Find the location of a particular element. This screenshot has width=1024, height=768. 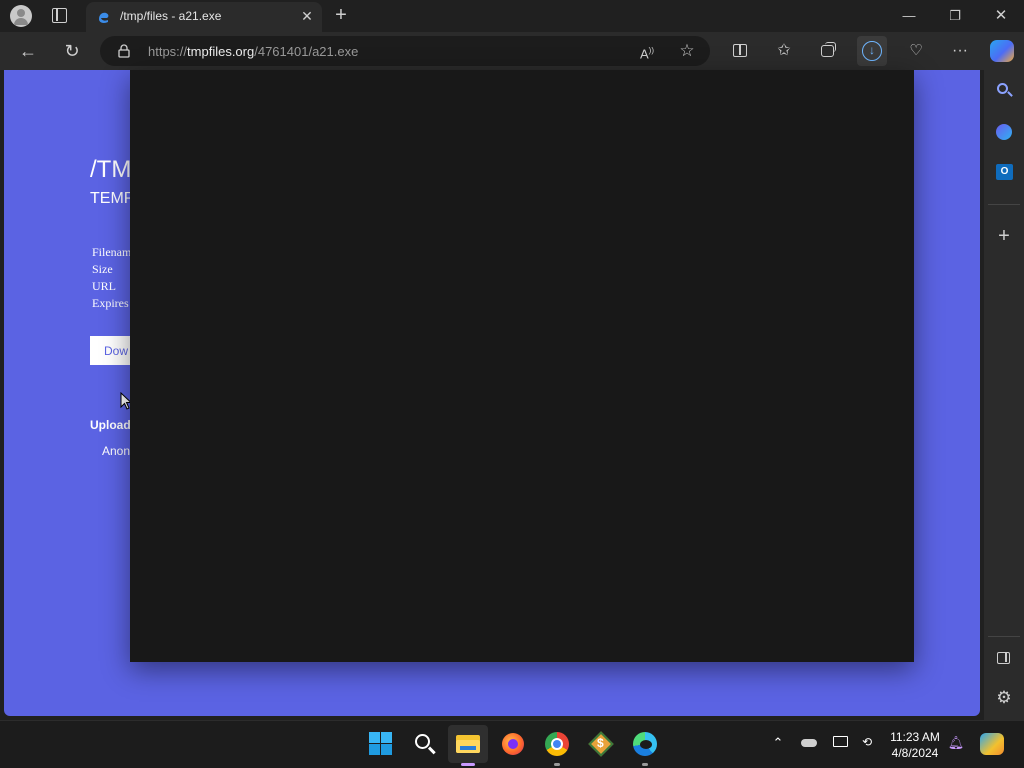

split-screen-icon is located at coordinates (740, 51).